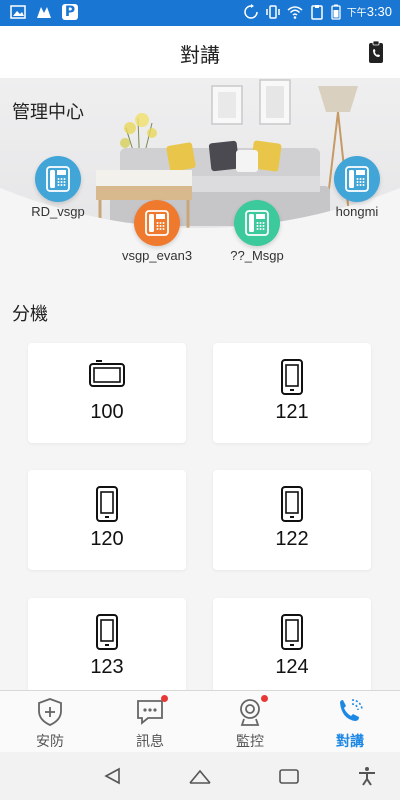 This screenshot has width=400, height=800. I want to click on image-icon, so click(18, 12).